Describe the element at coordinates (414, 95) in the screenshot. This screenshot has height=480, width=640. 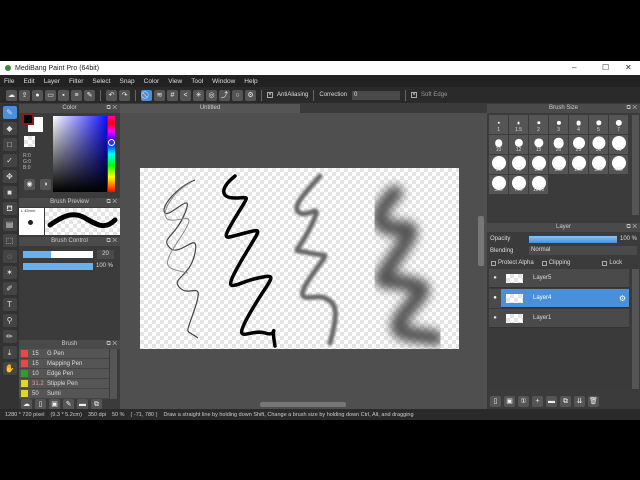
I see `soft-edge-checkbox: ×` at that location.